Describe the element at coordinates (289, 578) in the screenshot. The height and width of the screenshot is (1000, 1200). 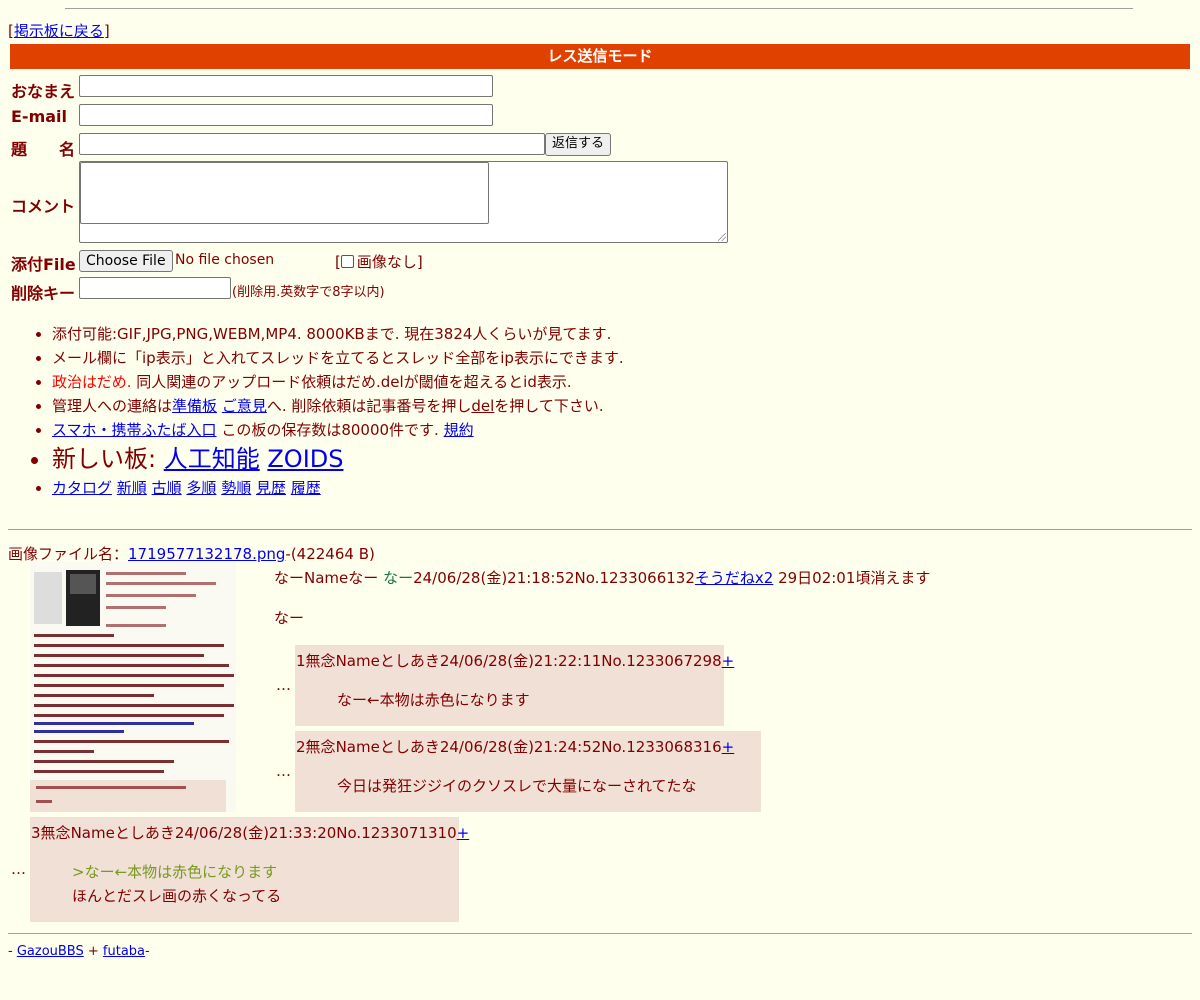
I see `op-subject: なー` at that location.